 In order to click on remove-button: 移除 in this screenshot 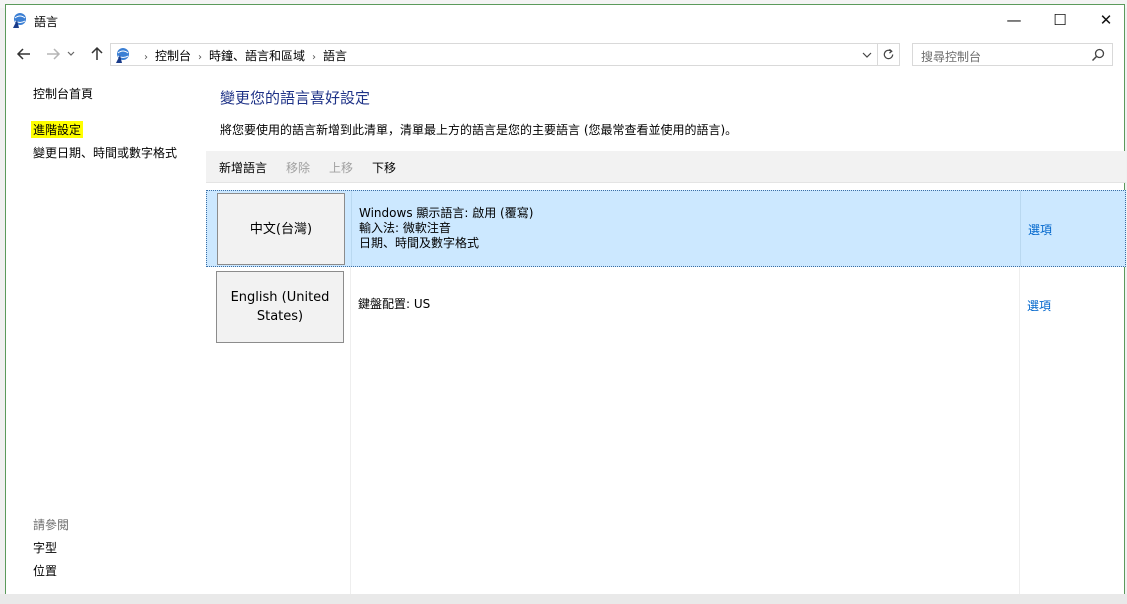, I will do `click(298, 167)`.